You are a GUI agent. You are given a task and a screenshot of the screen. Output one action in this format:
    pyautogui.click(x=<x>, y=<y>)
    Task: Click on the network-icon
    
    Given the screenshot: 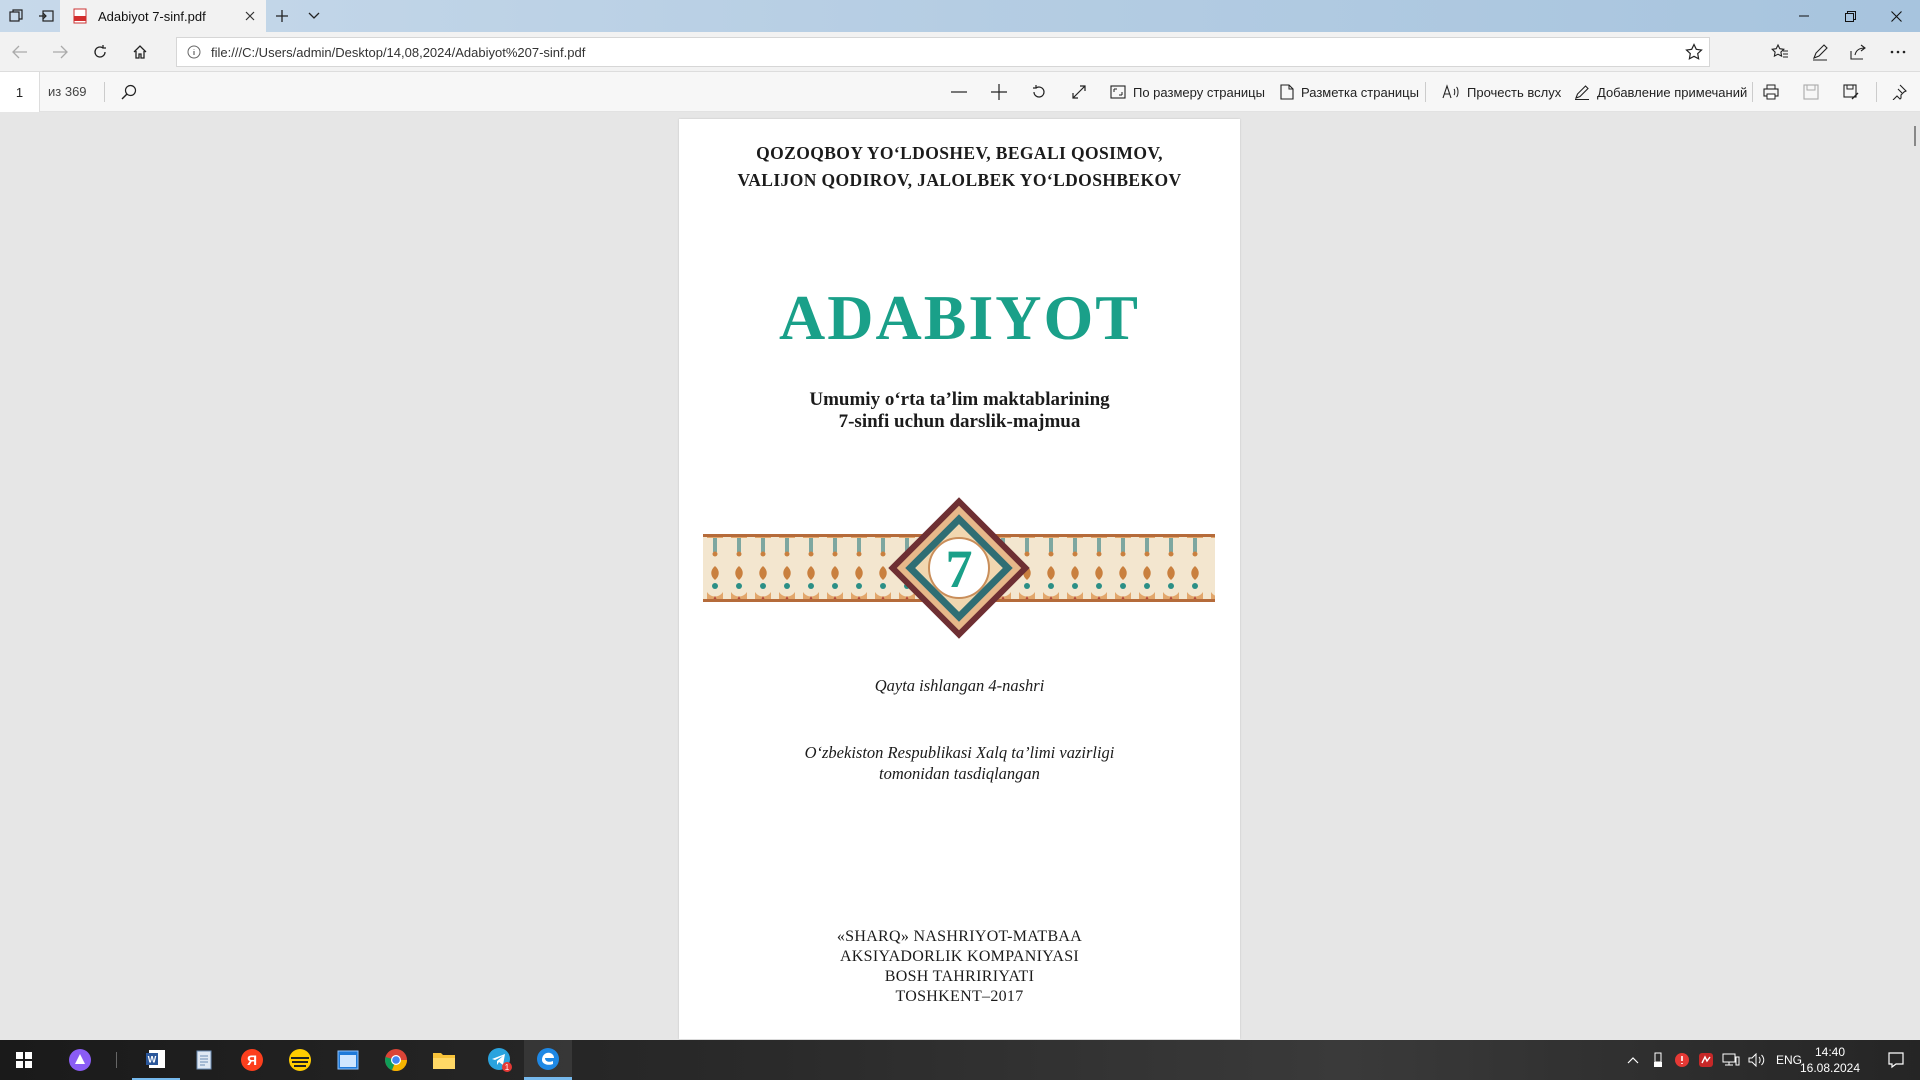 What is the action you would take?
    pyautogui.click(x=1731, y=1060)
    